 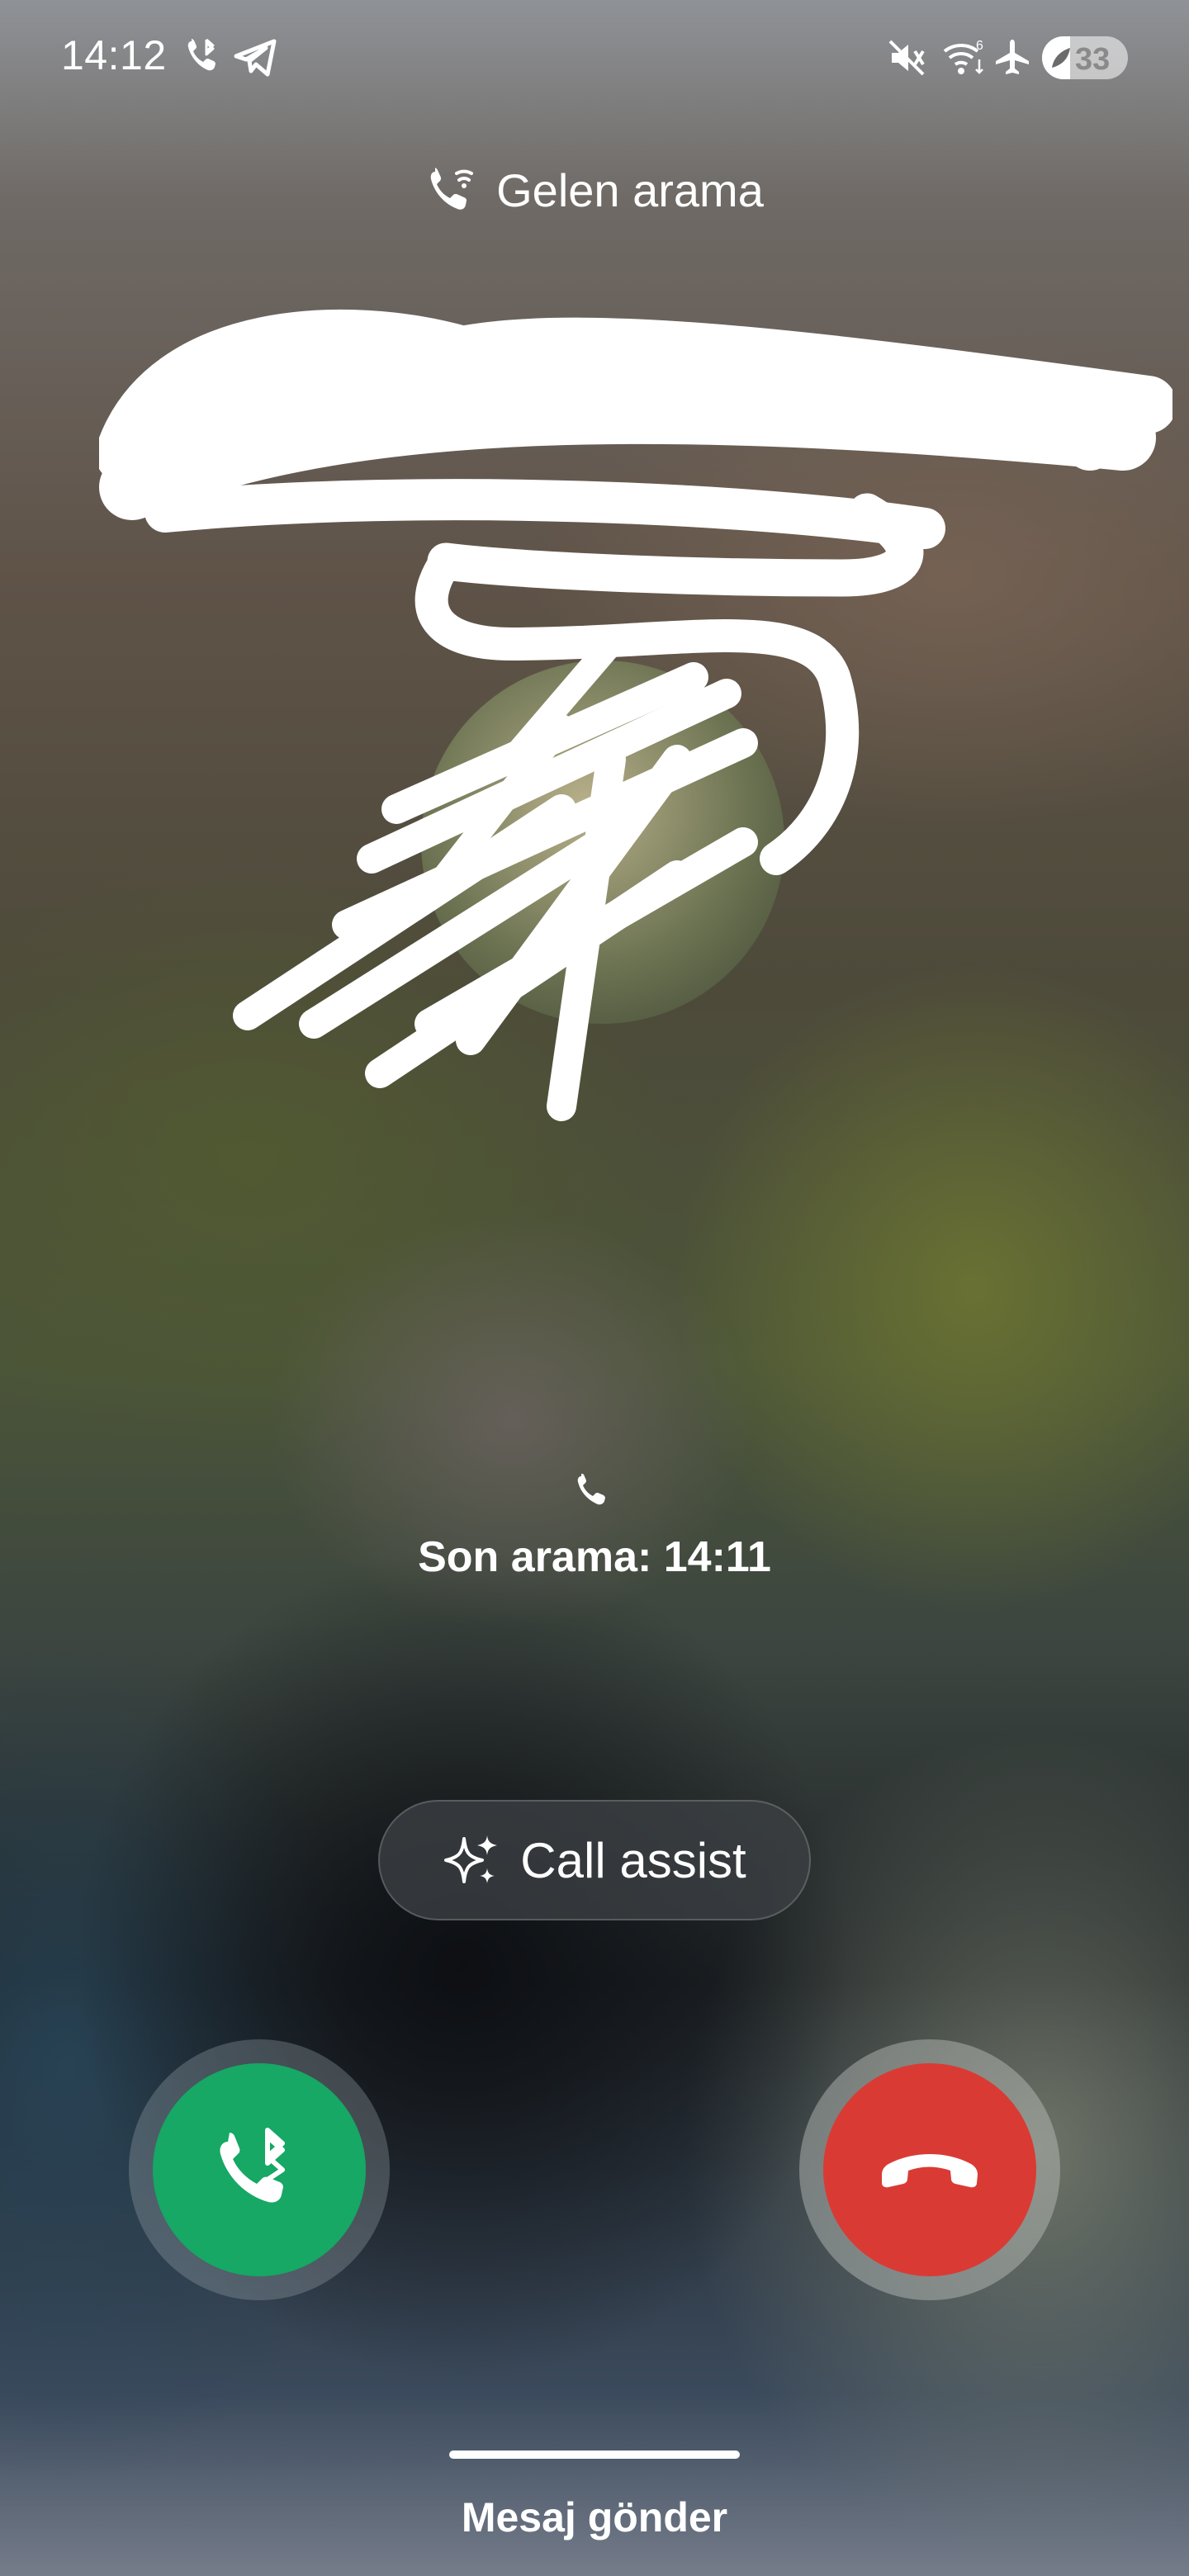 I want to click on status-time: 14:12, so click(x=114, y=55).